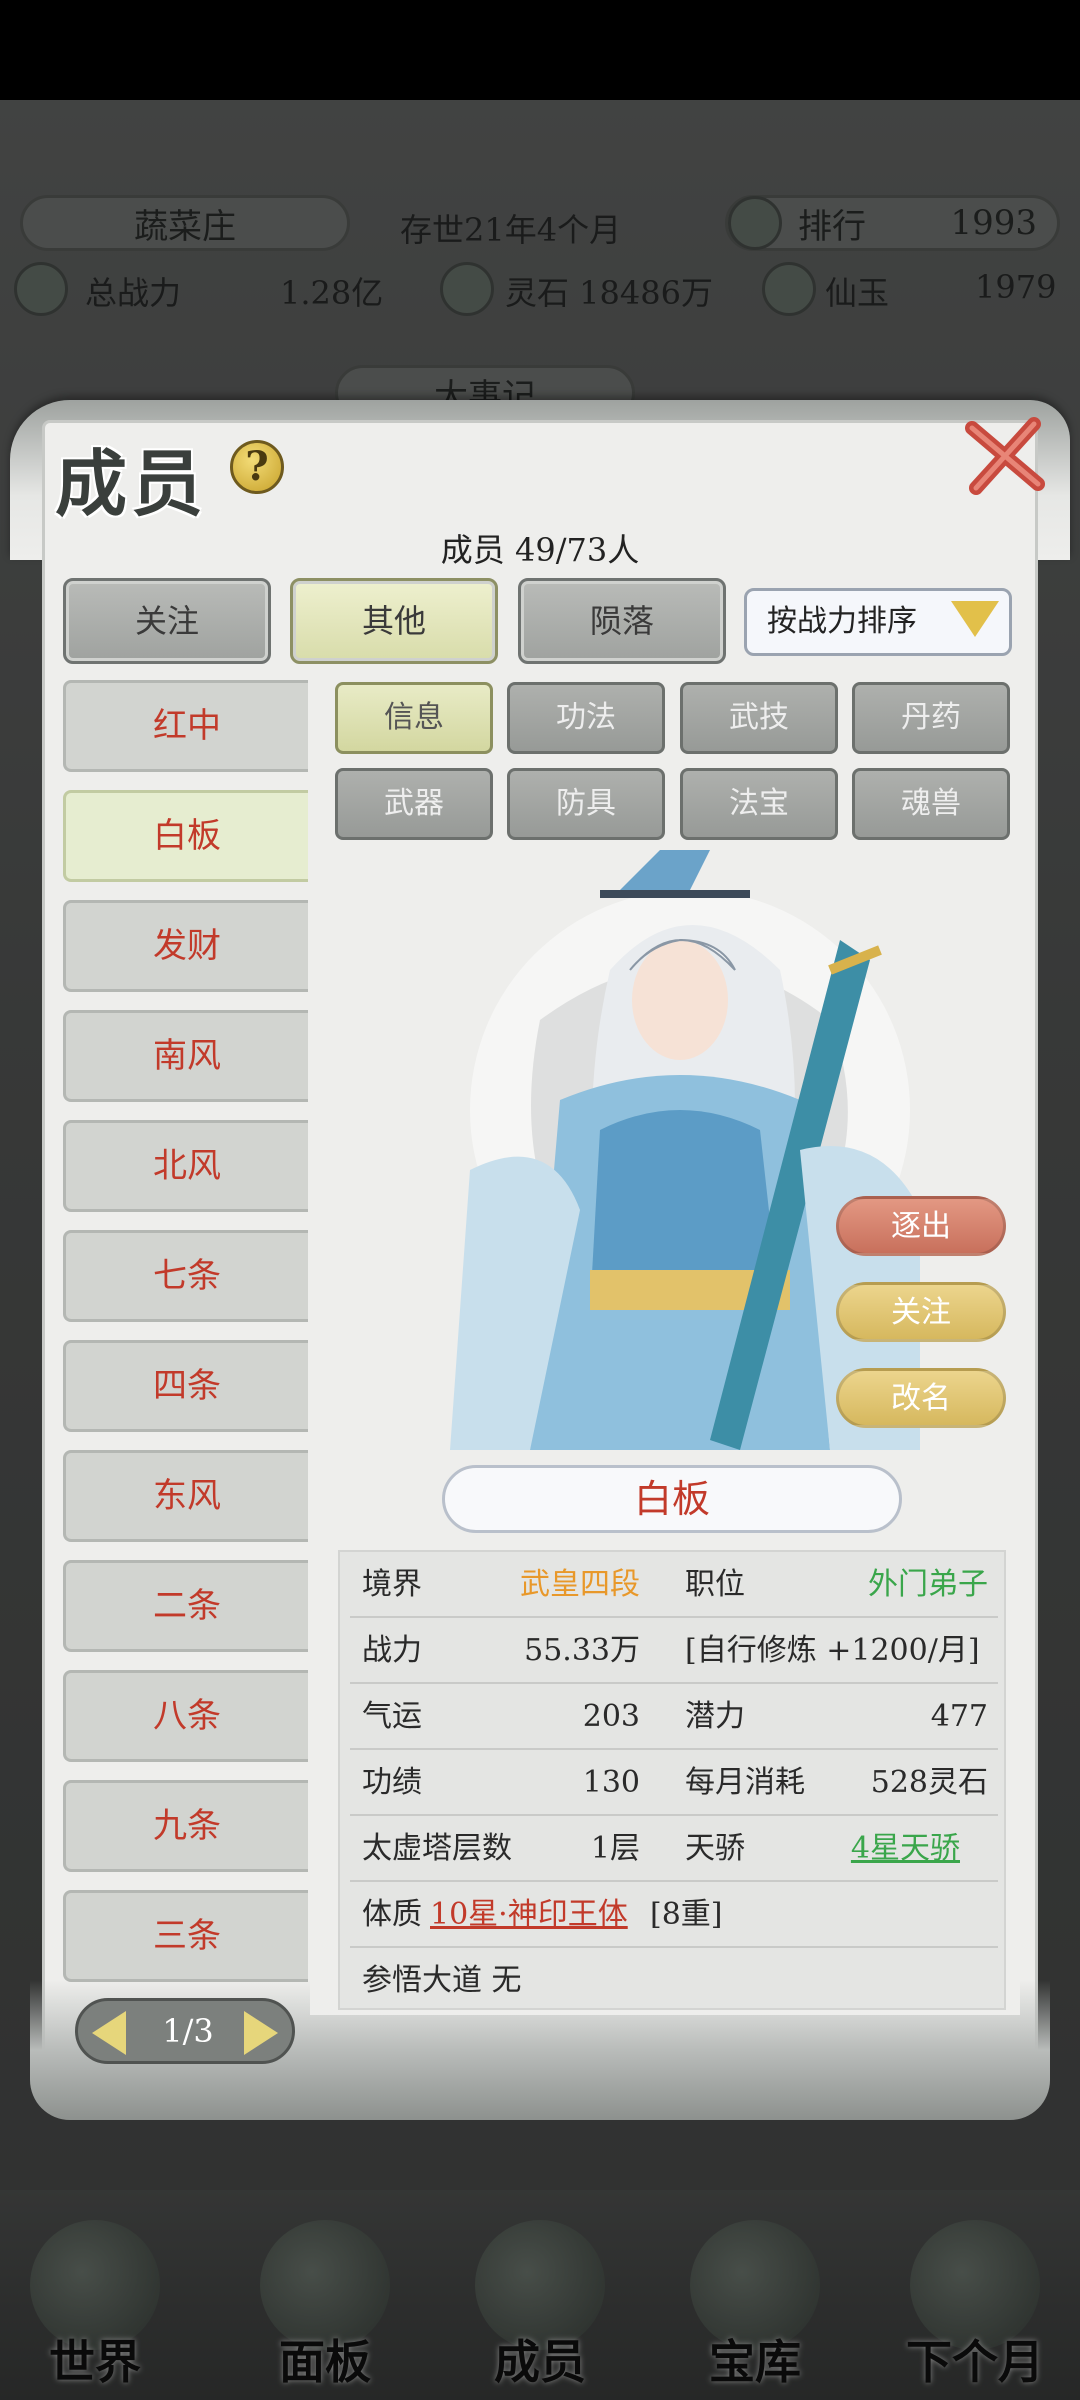 The height and width of the screenshot is (2400, 1080). What do you see at coordinates (185, 1056) in the screenshot?
I see `member-list-item: 南风` at bounding box center [185, 1056].